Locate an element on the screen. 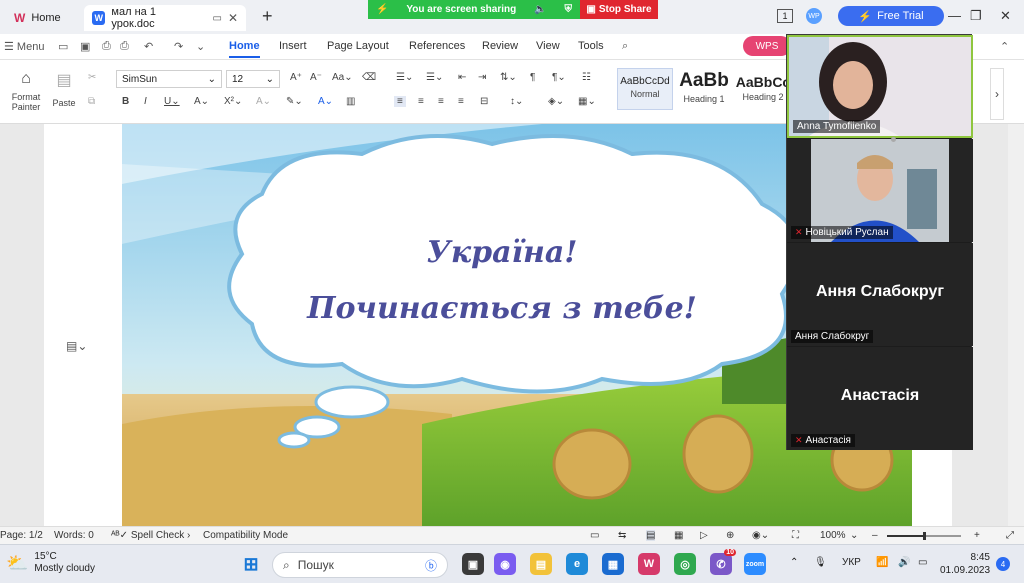  zoom-dropdown-icon: ⌄ is located at coordinates (854, 535).